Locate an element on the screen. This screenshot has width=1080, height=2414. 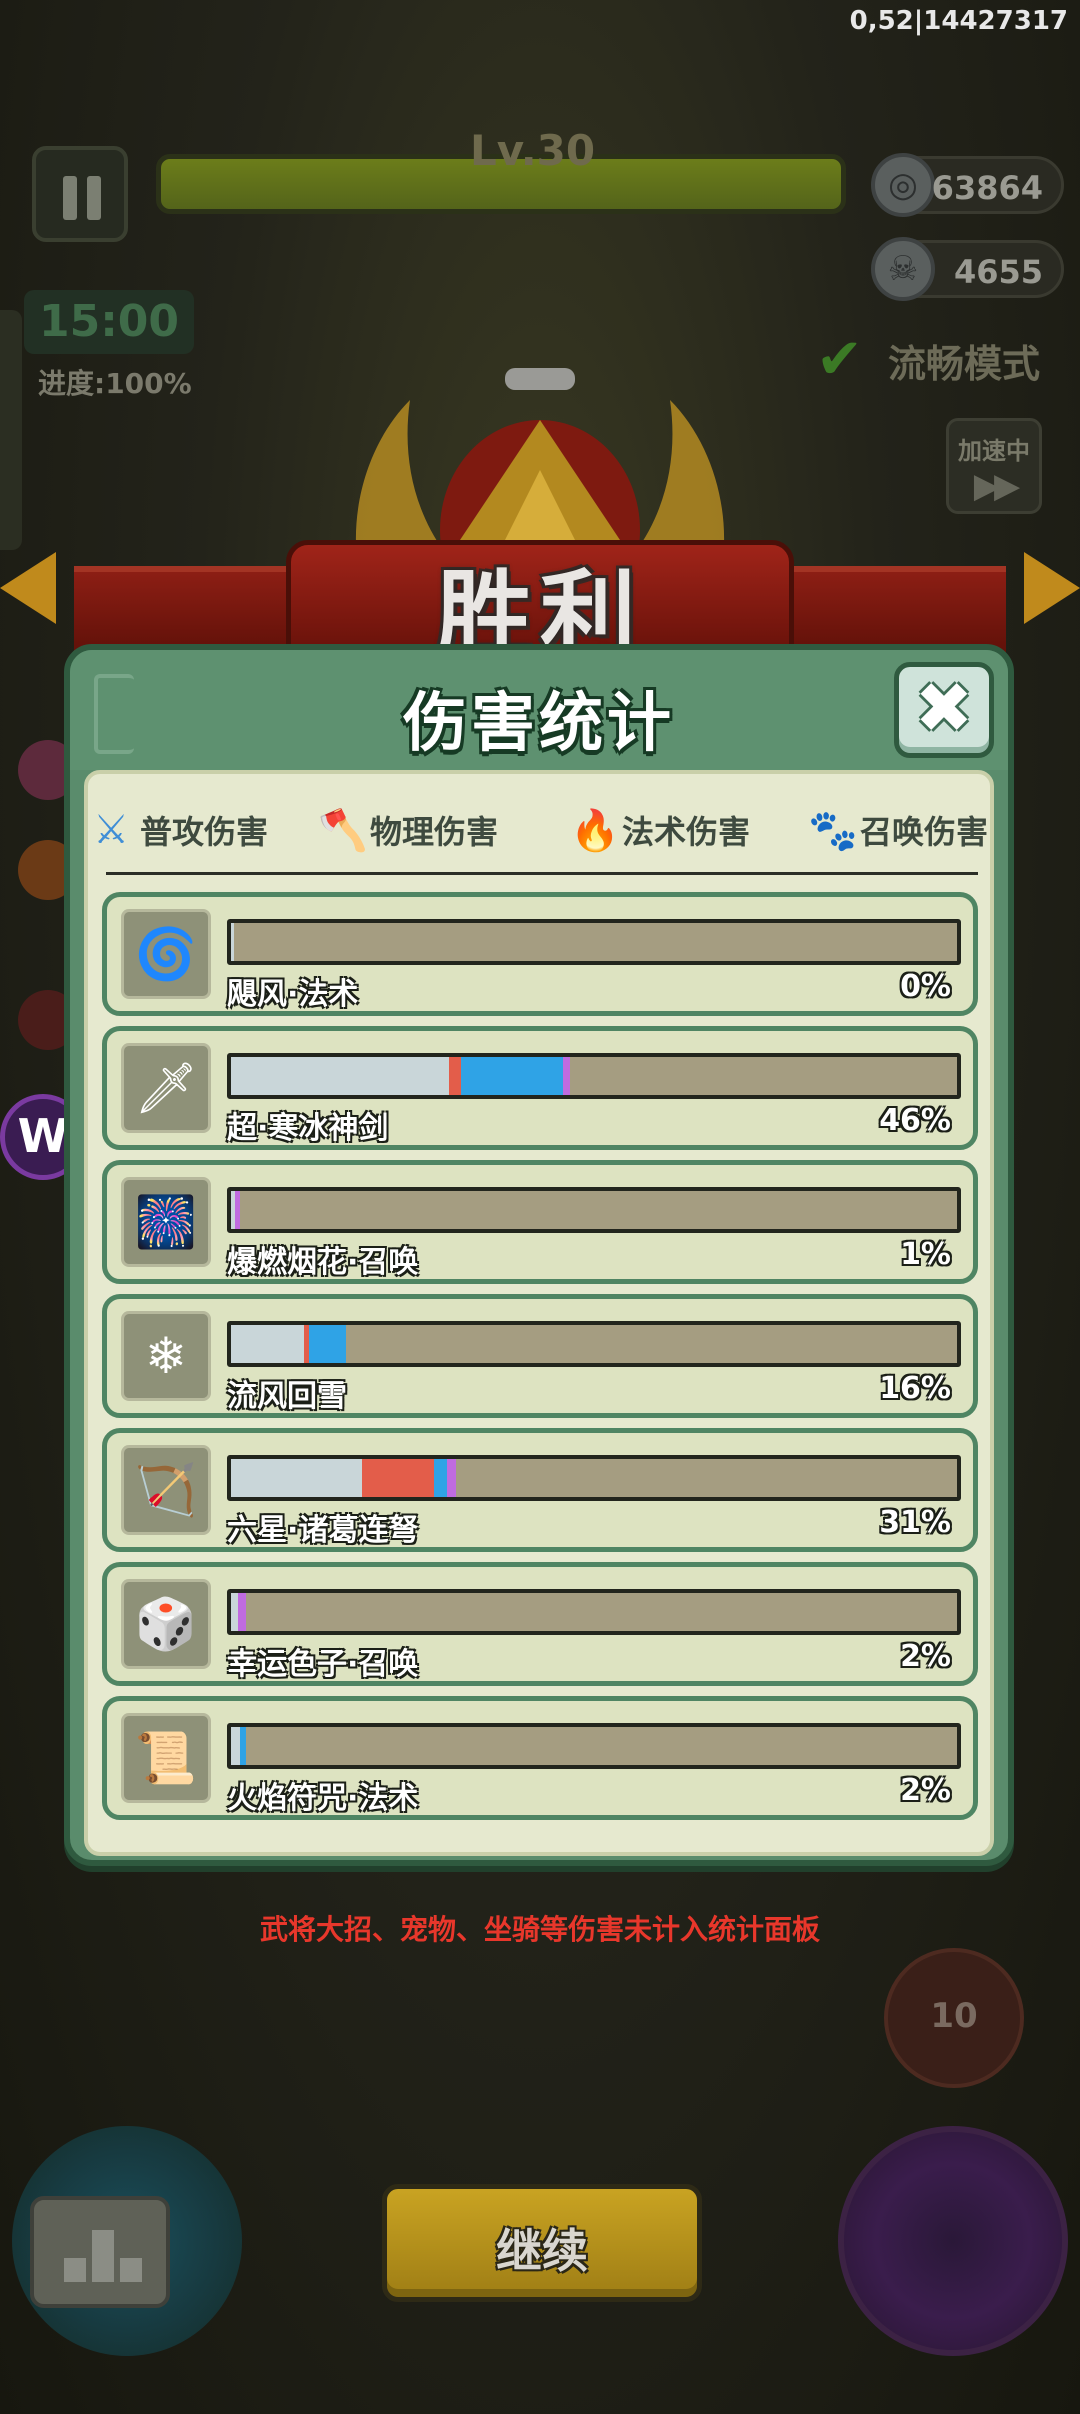
damage-row: 🎲 幸运色子·召唤 2% is located at coordinates (540, 1624).